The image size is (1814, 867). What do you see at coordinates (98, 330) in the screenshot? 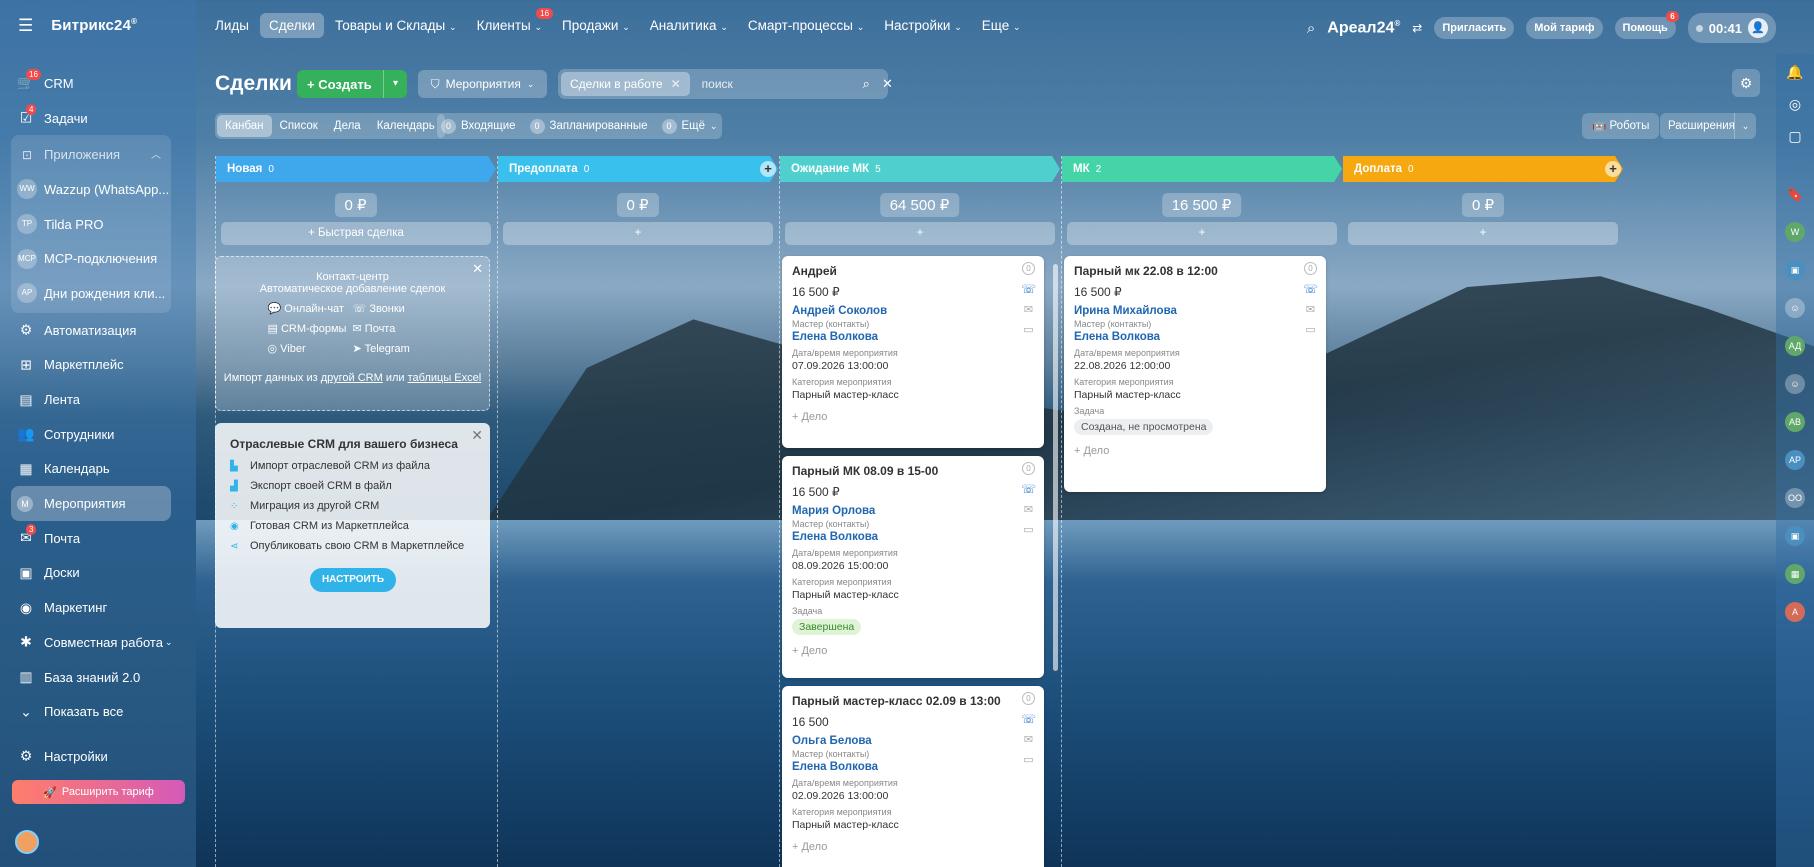
I see `sidebar-item-automation: ⚙ Автоматизация` at bounding box center [98, 330].